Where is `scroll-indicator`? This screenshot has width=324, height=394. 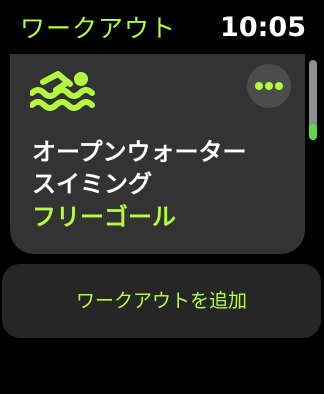
scroll-indicator is located at coordinates (313, 100).